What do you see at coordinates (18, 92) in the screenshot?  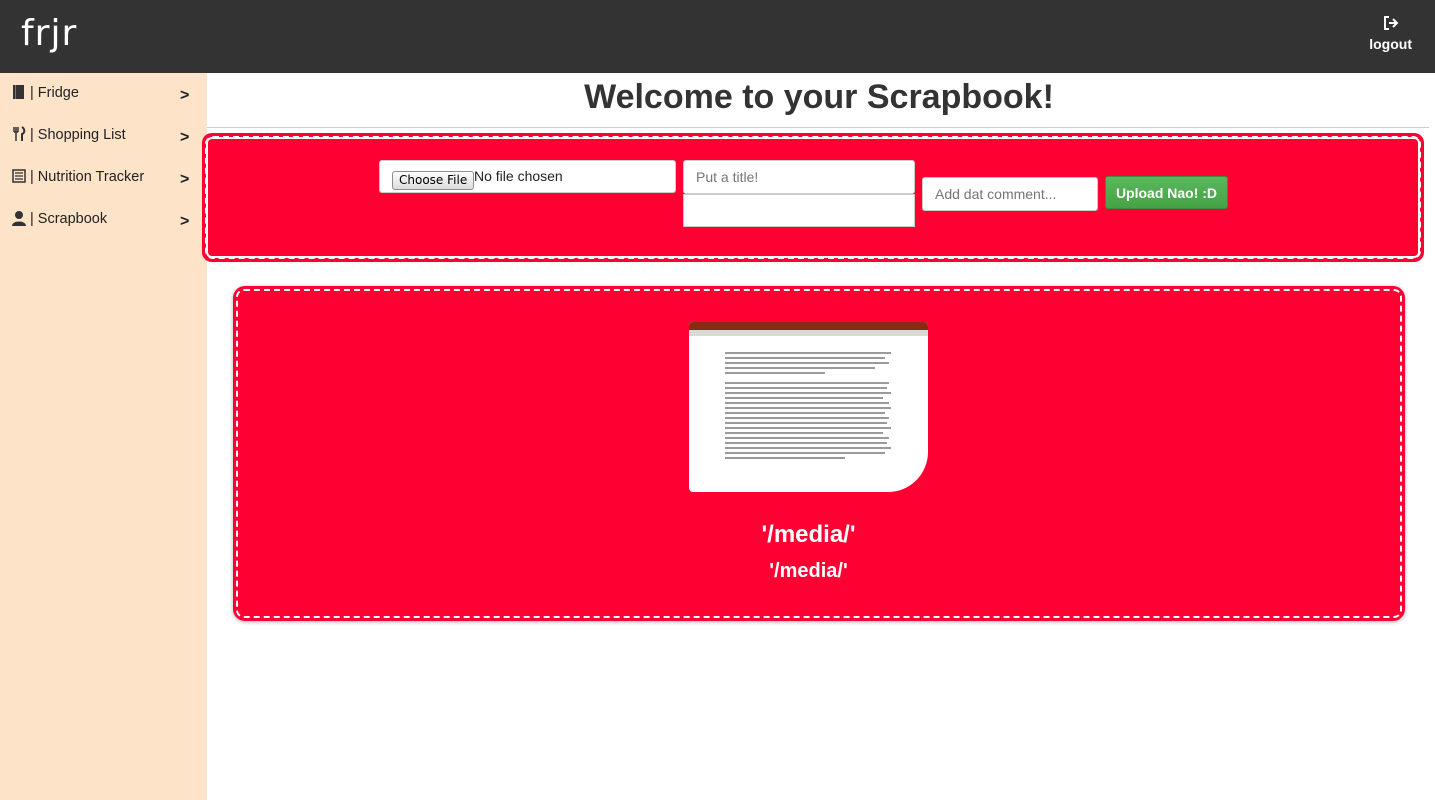 I see `book-icon` at bounding box center [18, 92].